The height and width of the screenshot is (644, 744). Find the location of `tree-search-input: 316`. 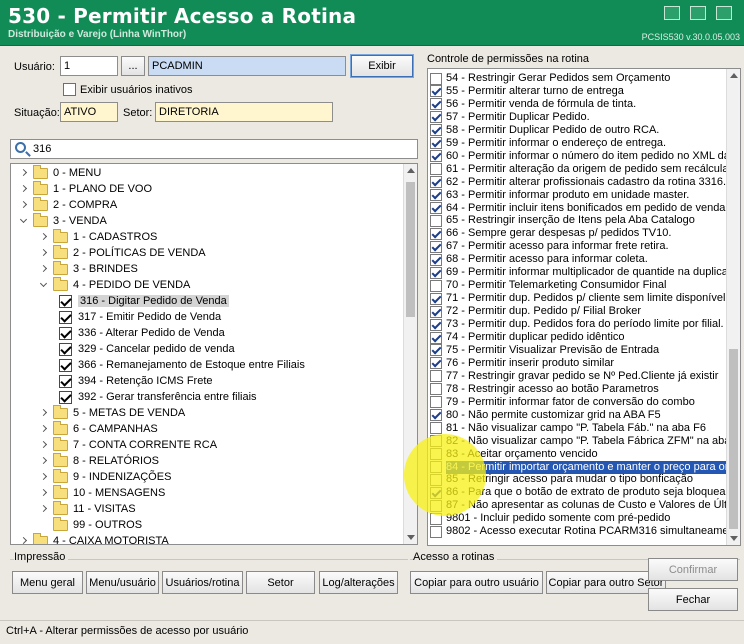

tree-search-input: 316 is located at coordinates (42, 149).